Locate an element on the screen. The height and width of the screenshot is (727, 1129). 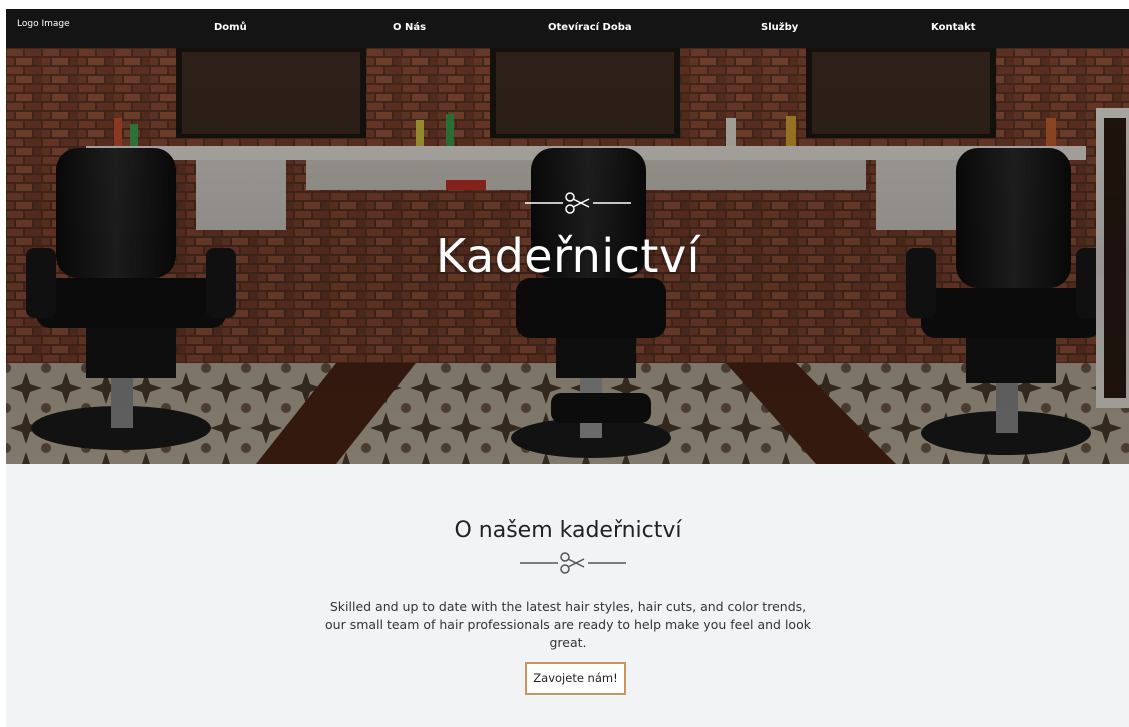
nav-item-about: O Nás is located at coordinates (409, 28).